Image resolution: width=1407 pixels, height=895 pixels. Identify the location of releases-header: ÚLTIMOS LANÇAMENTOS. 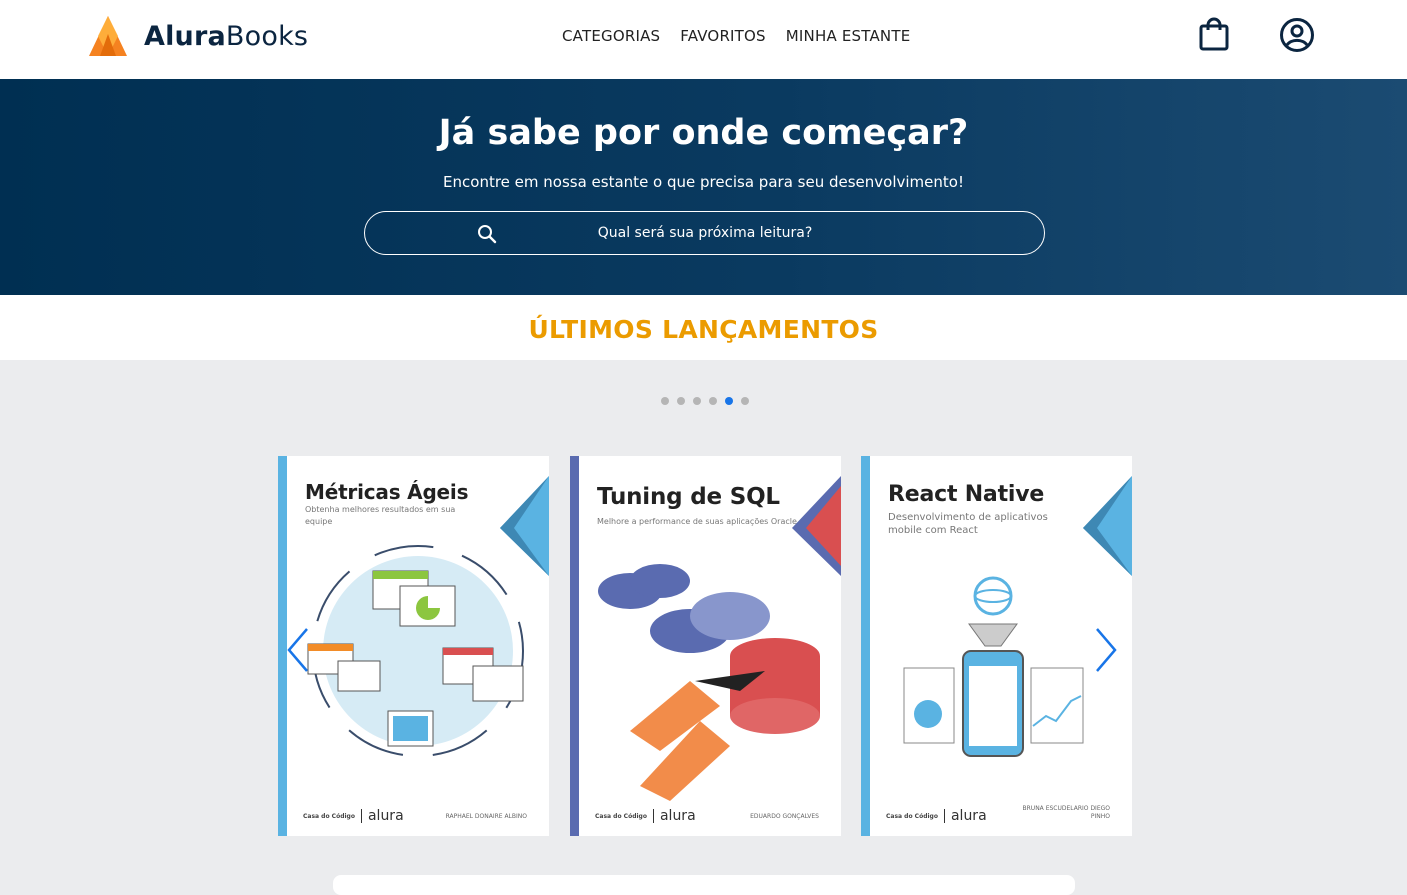
(703, 327).